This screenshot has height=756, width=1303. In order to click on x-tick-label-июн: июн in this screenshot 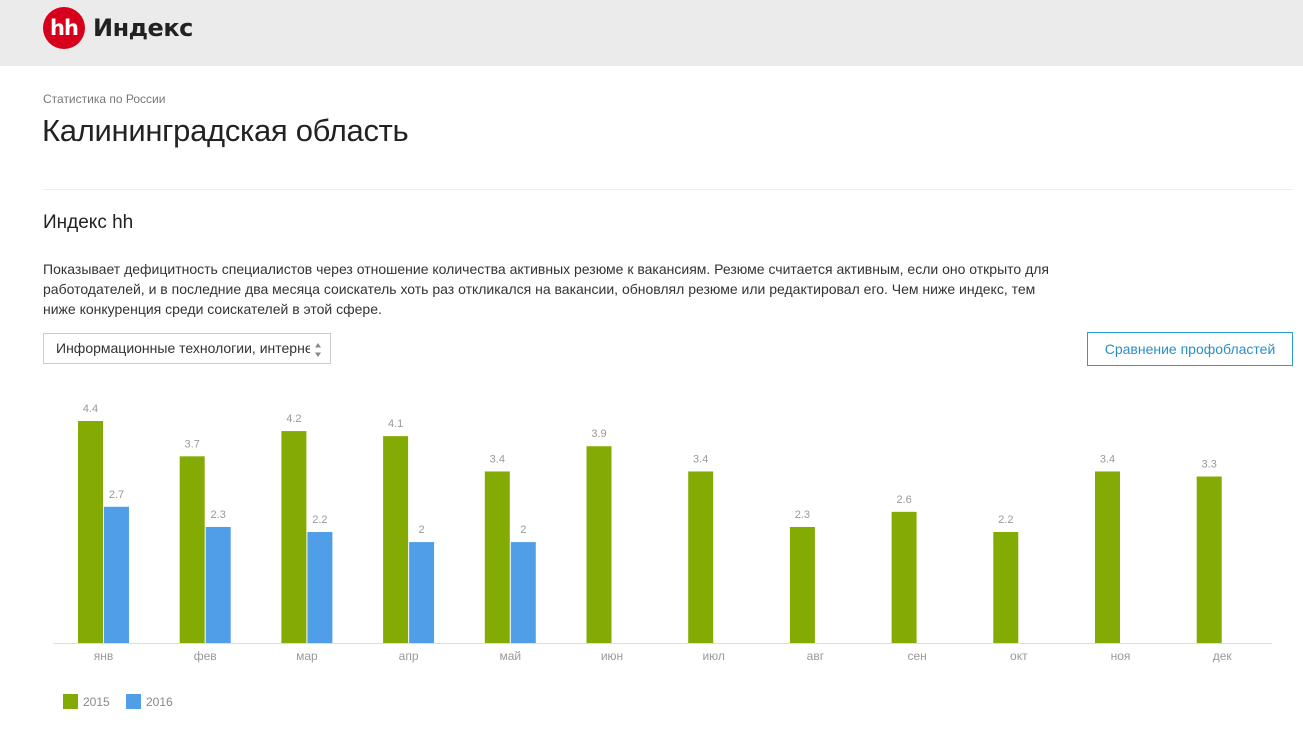, I will do `click(612, 656)`.